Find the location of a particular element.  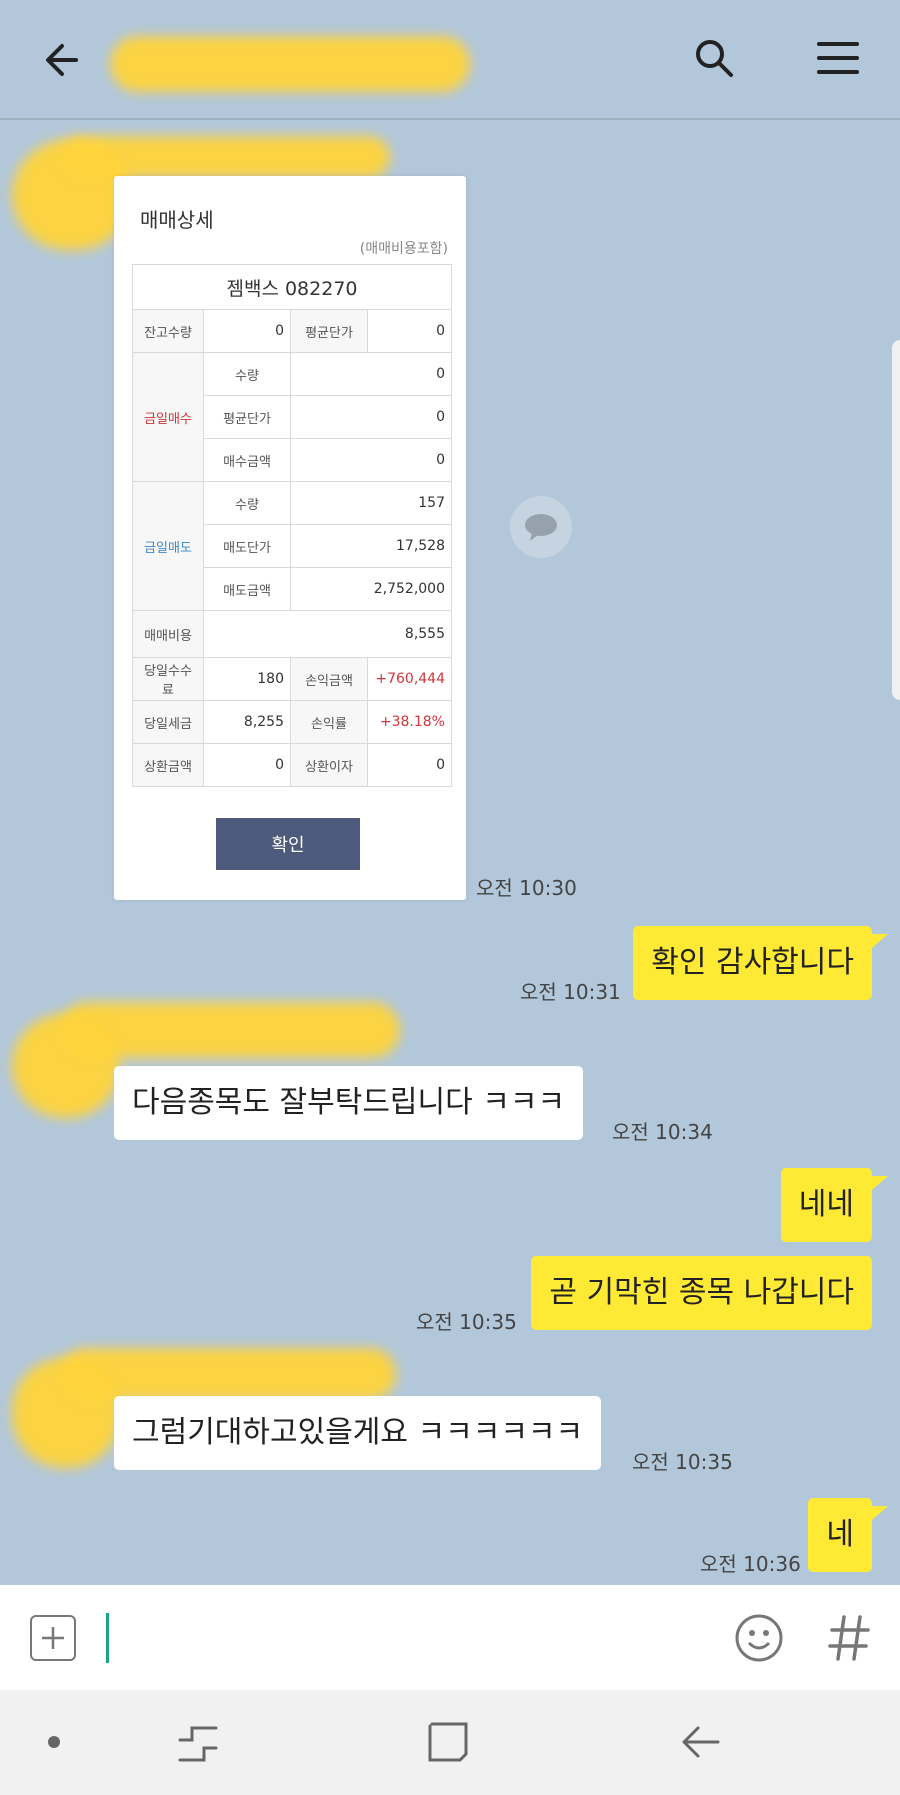

message-time: 오전 10:31 is located at coordinates (570, 992).